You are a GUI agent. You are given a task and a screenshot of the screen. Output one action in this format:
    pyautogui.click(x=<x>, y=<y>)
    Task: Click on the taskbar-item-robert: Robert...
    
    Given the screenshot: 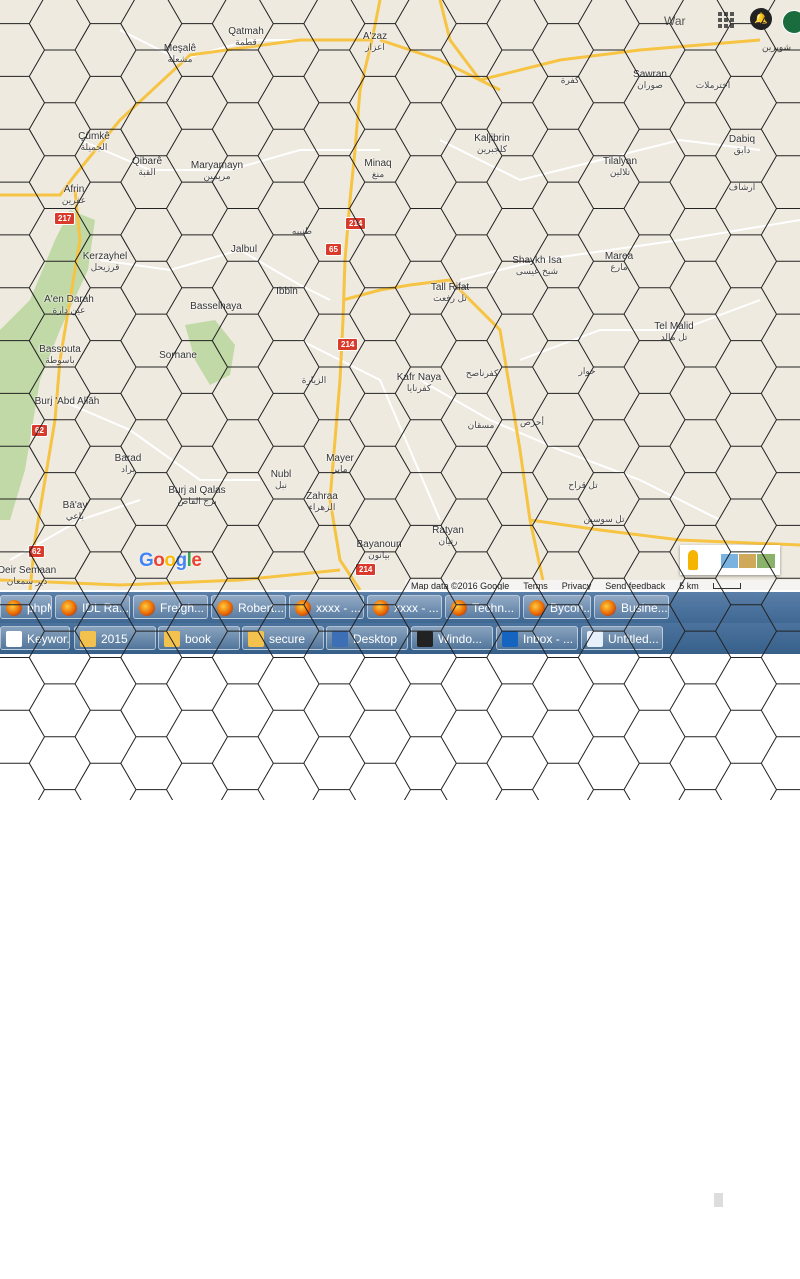 What is the action you would take?
    pyautogui.click(x=248, y=607)
    